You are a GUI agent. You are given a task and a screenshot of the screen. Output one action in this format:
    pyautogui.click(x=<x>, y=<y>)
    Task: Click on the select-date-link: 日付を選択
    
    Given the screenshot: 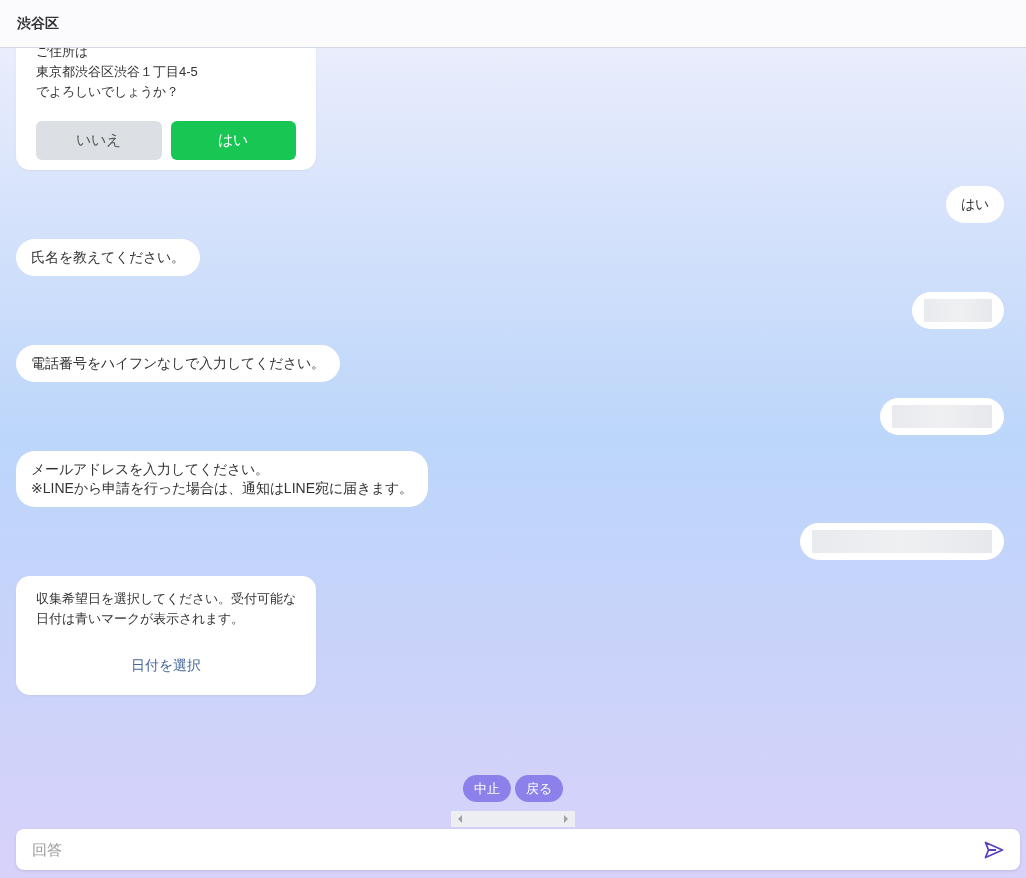 What is the action you would take?
    pyautogui.click(x=166, y=666)
    